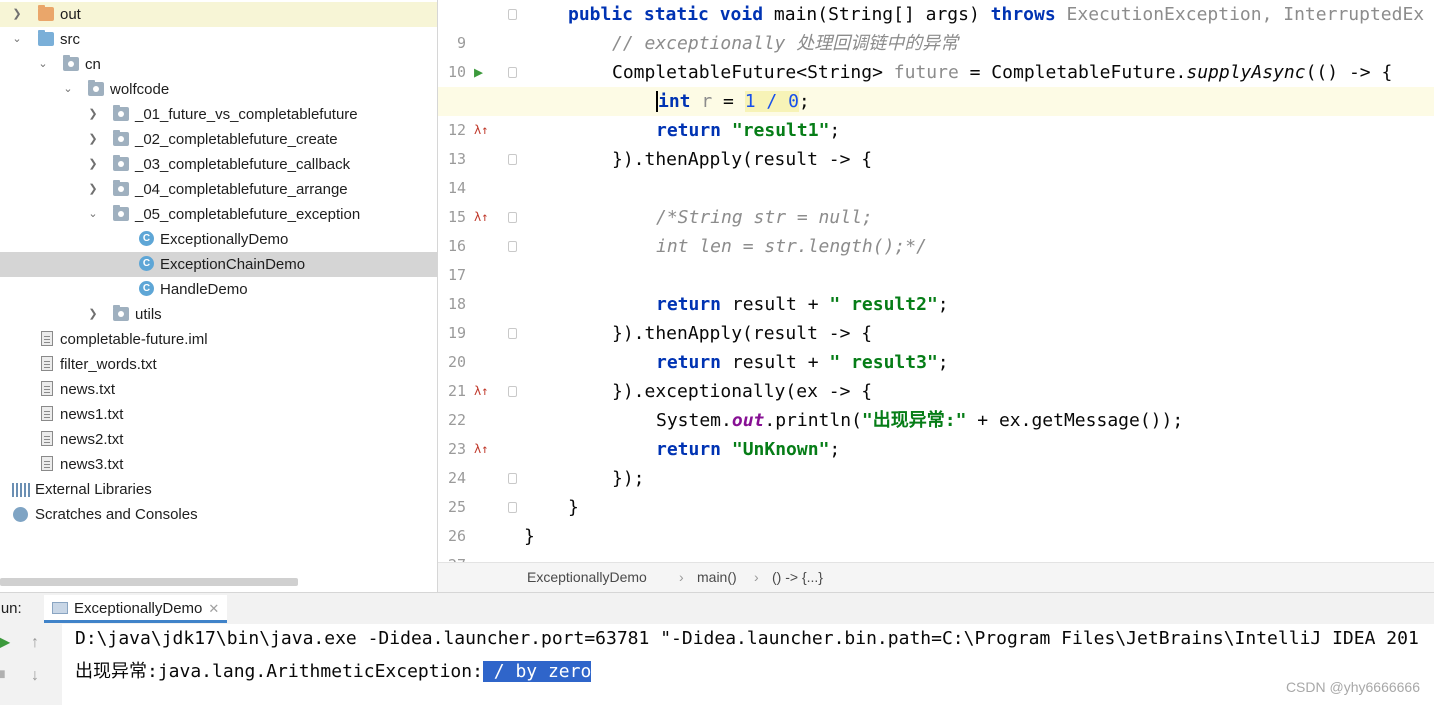 The width and height of the screenshot is (1434, 705). Describe the element at coordinates (218, 189) in the screenshot. I see `tree-item-package-04: ❯ _04_completablefuture_arrange` at that location.